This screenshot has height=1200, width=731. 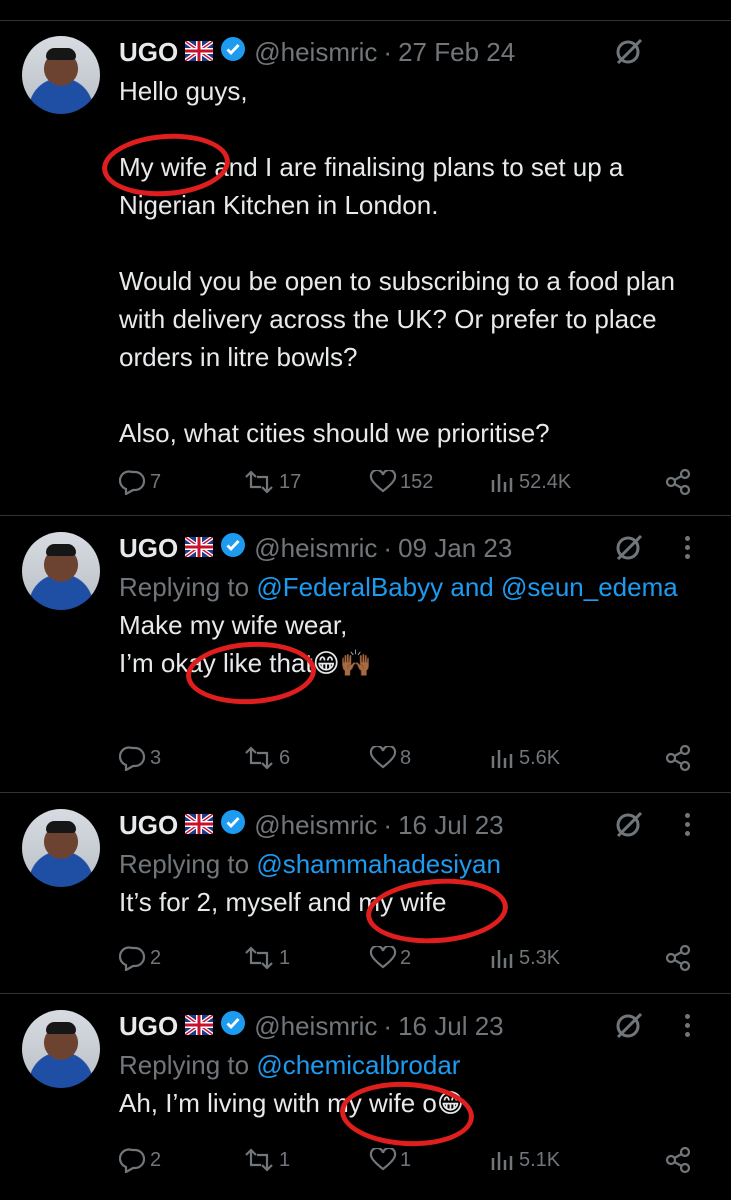 I want to click on reply-button: 3, so click(x=140, y=758).